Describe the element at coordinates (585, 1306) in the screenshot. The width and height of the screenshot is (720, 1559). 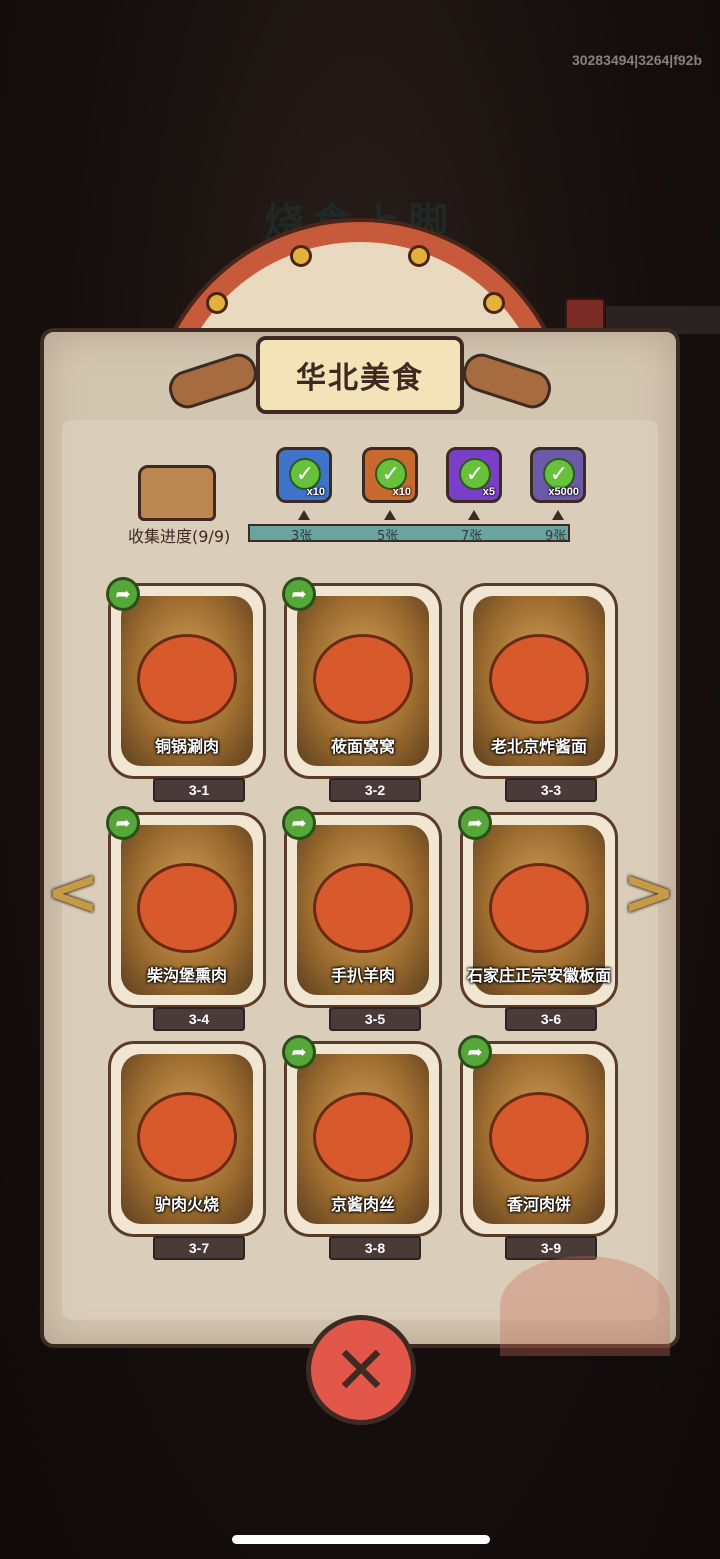
I see `seal-stamp` at that location.